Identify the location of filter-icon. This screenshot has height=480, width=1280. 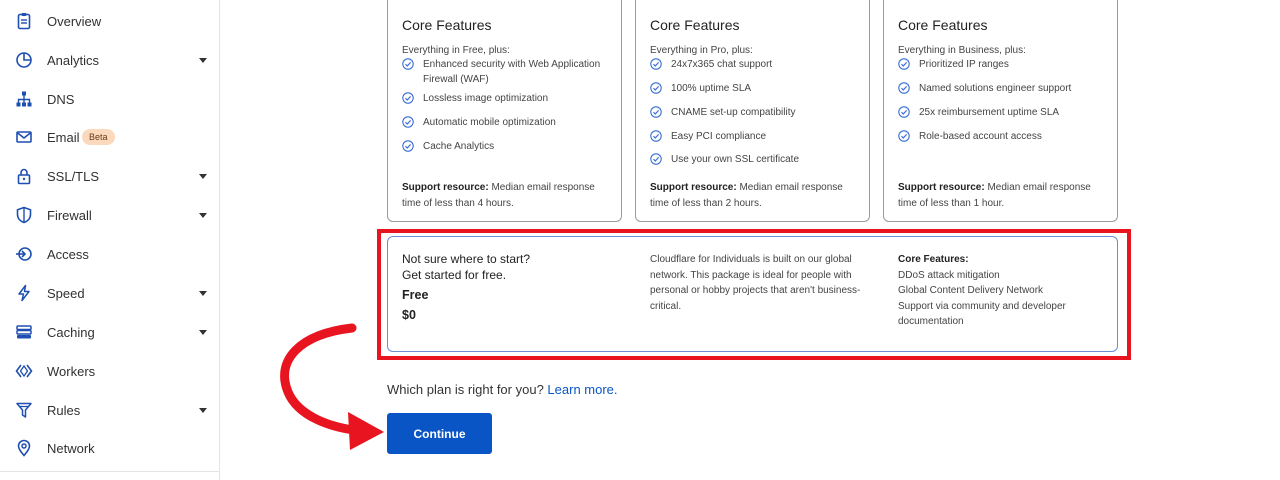
(24, 410).